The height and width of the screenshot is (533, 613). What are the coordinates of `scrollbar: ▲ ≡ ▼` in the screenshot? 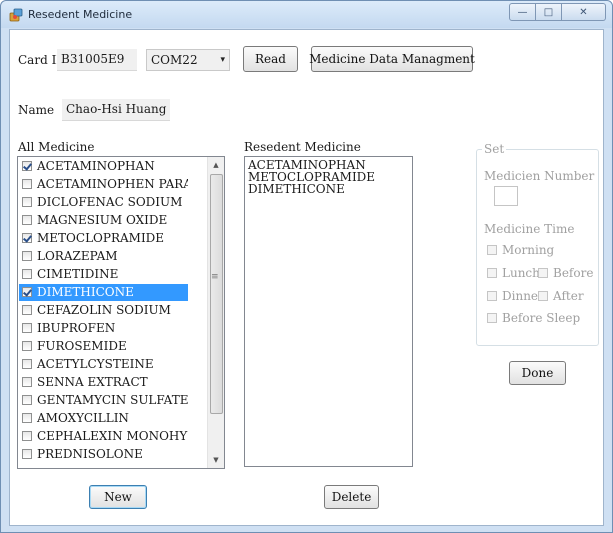 It's located at (215, 312).